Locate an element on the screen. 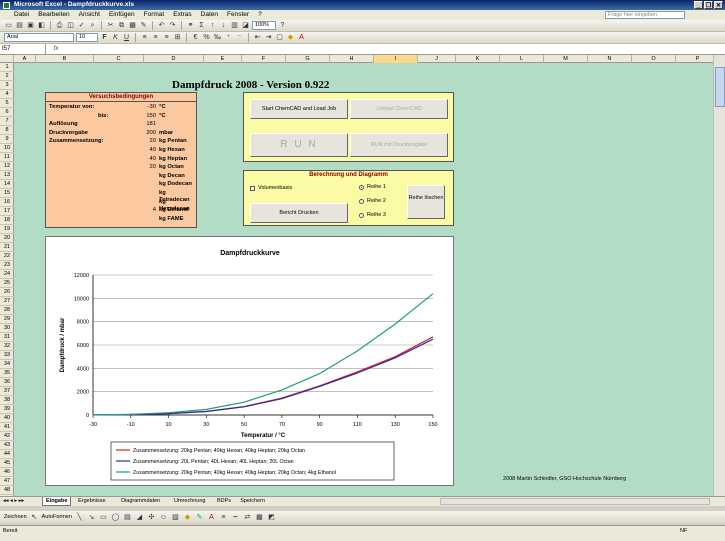  font-color-icon: A is located at coordinates (211, 517).